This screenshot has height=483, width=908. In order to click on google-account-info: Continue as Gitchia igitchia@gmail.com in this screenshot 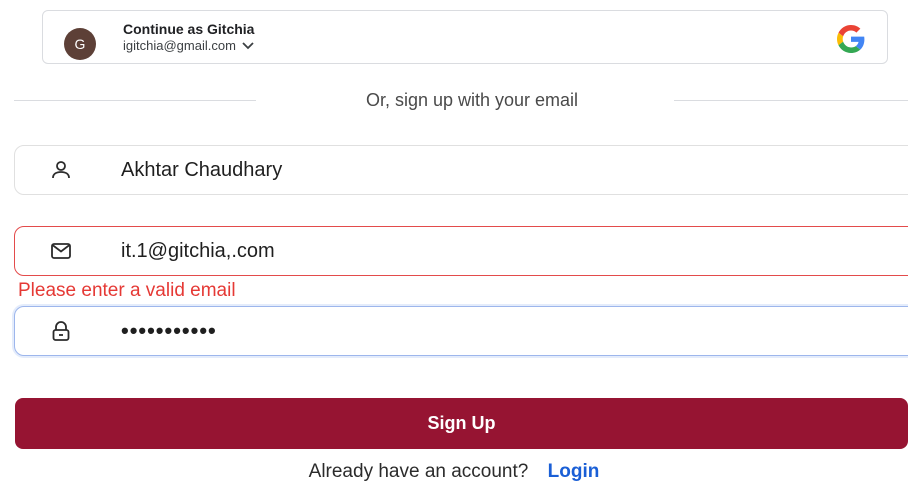, I will do `click(189, 37)`.